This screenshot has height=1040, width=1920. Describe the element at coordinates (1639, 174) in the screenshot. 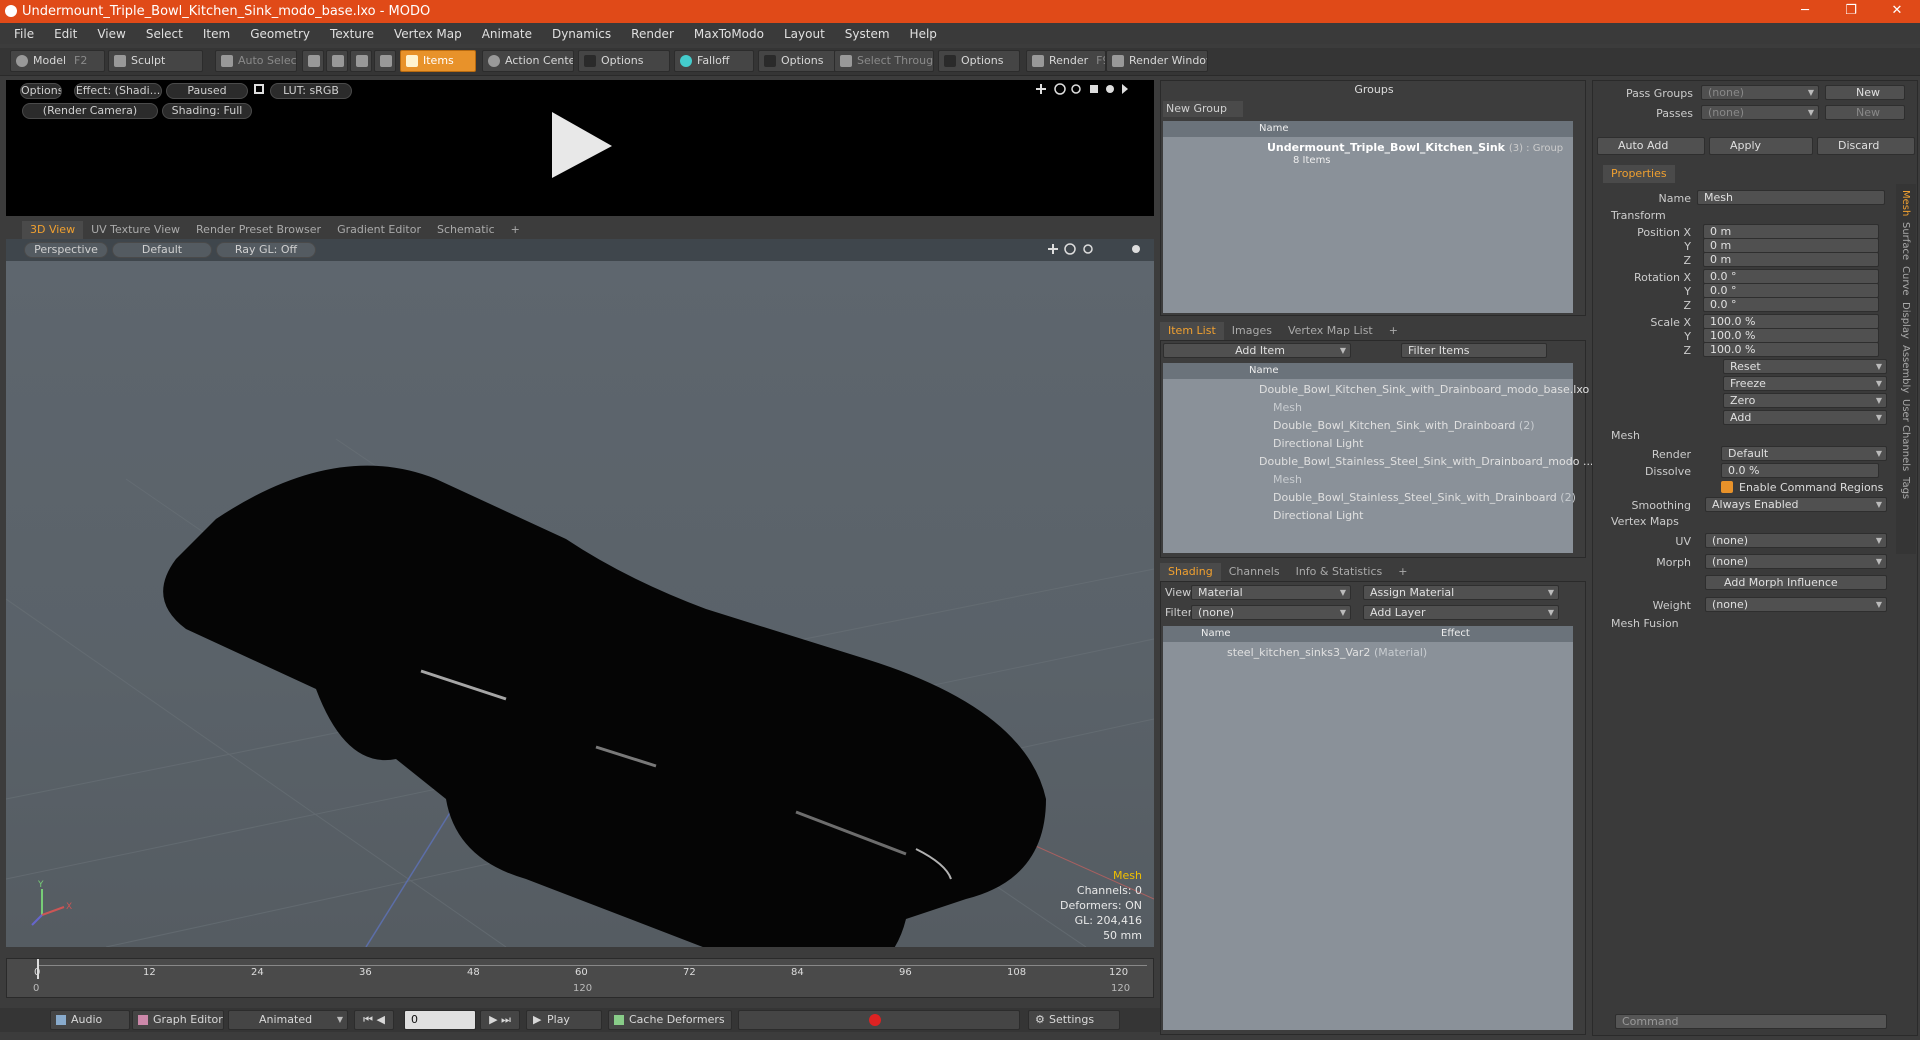

I see `tab-properties: Properties` at that location.